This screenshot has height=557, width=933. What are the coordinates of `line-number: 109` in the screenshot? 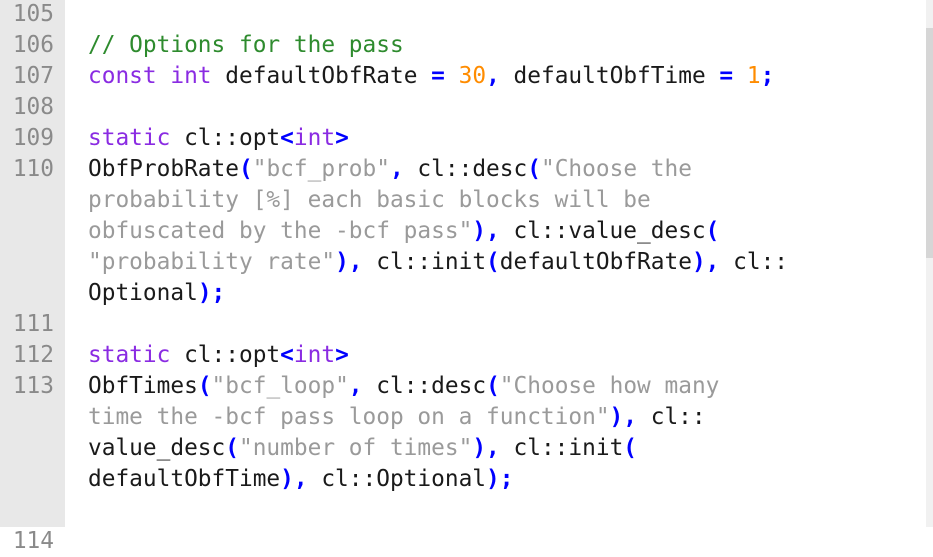 It's located at (33, 138).